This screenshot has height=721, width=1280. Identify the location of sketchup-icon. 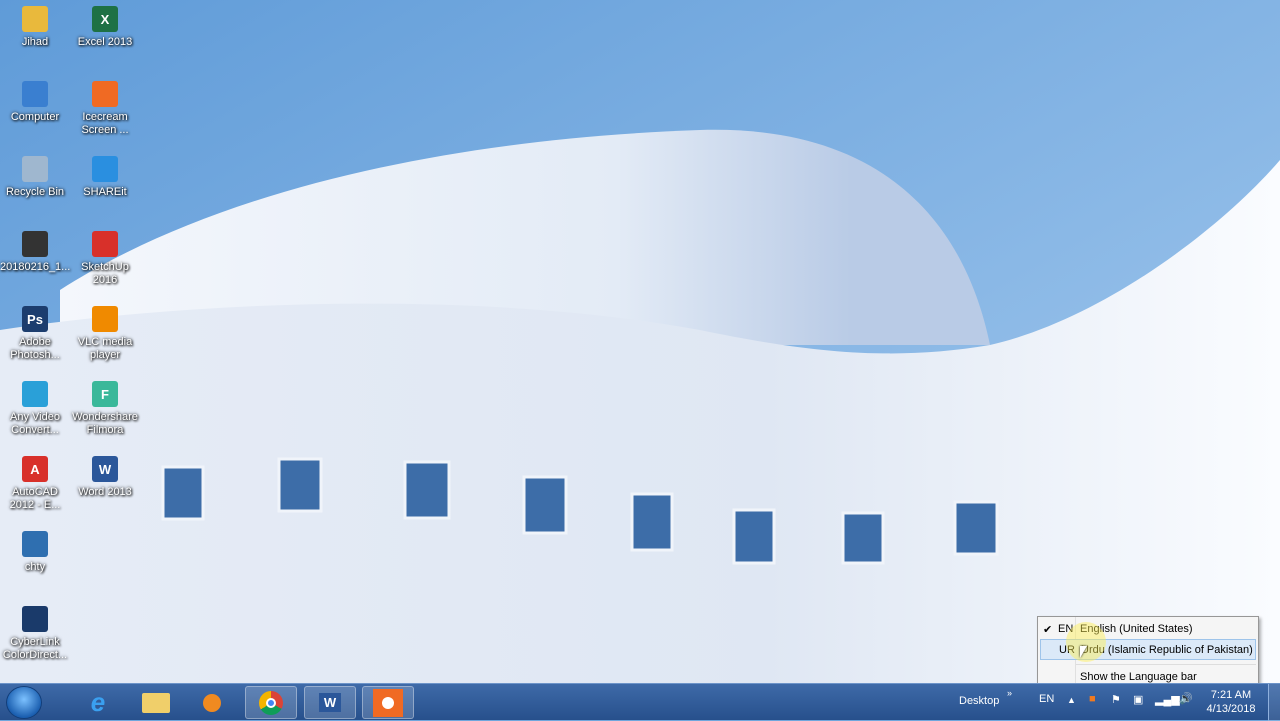
(105, 244).